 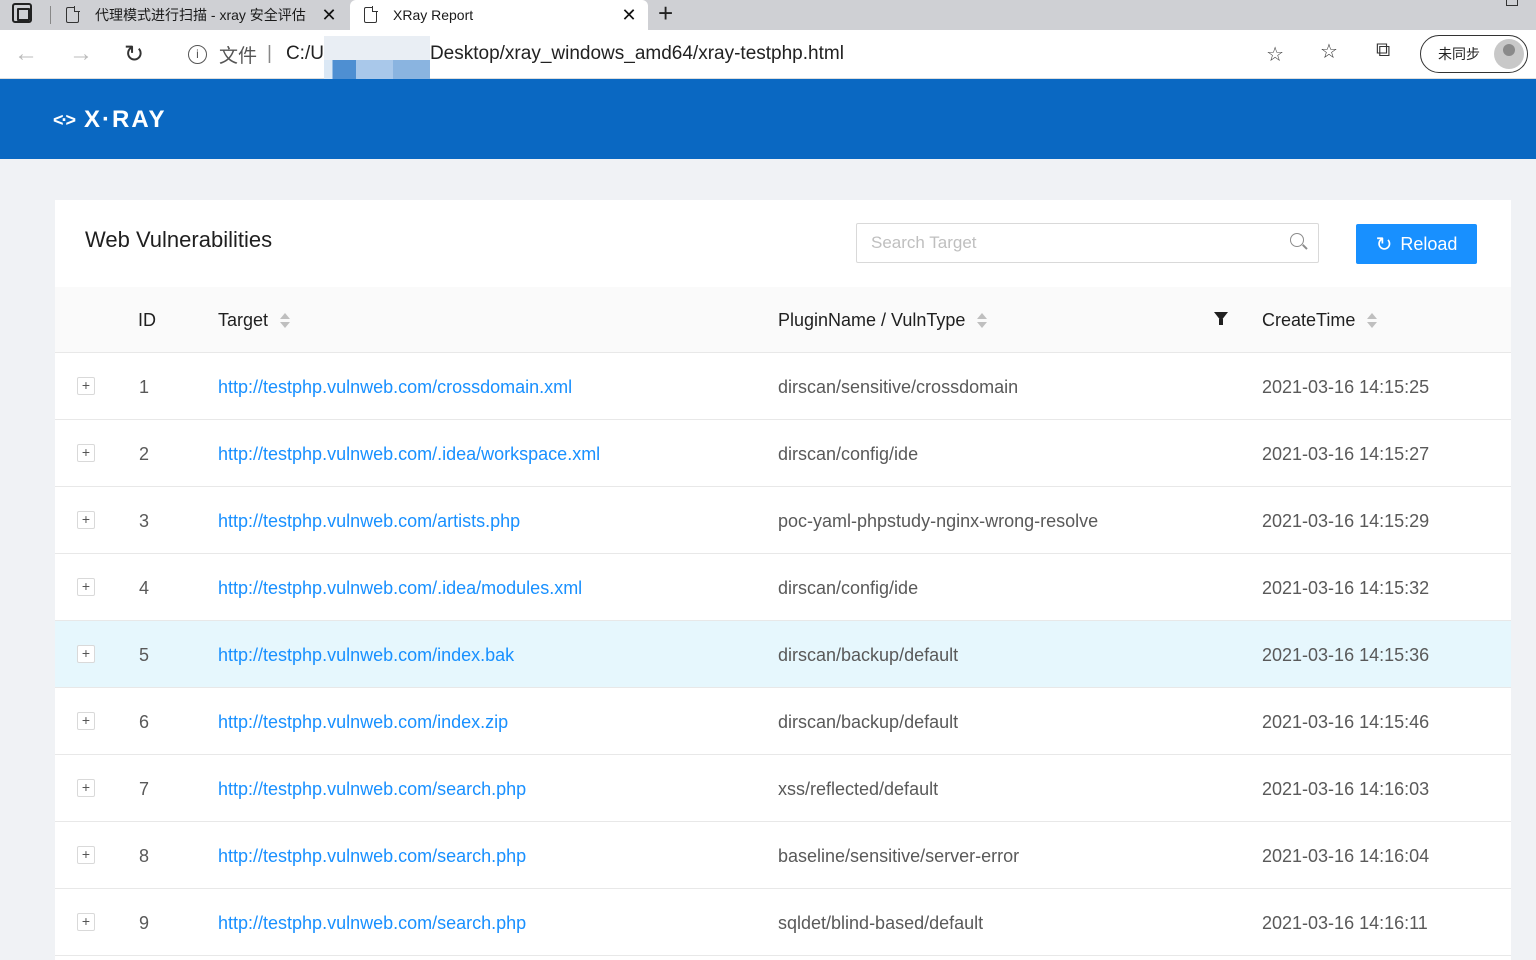 I want to click on browser-tab-xray-docs: 代理模式进行扫描 - xray 安全评估 ✕, so click(x=202, y=15).